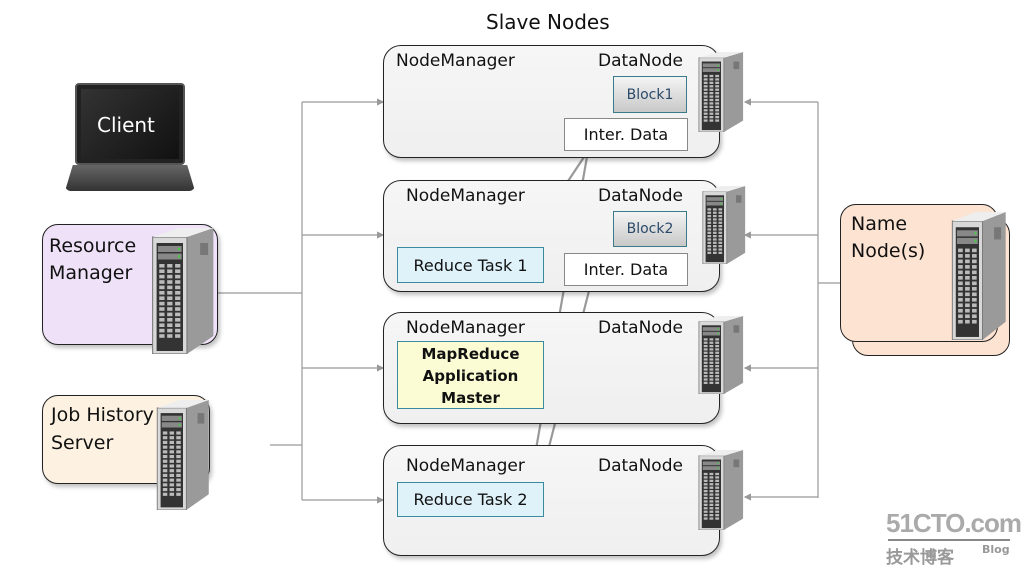 The width and height of the screenshot is (1030, 584). I want to click on watermark-sub: 技术博客, so click(920, 558).